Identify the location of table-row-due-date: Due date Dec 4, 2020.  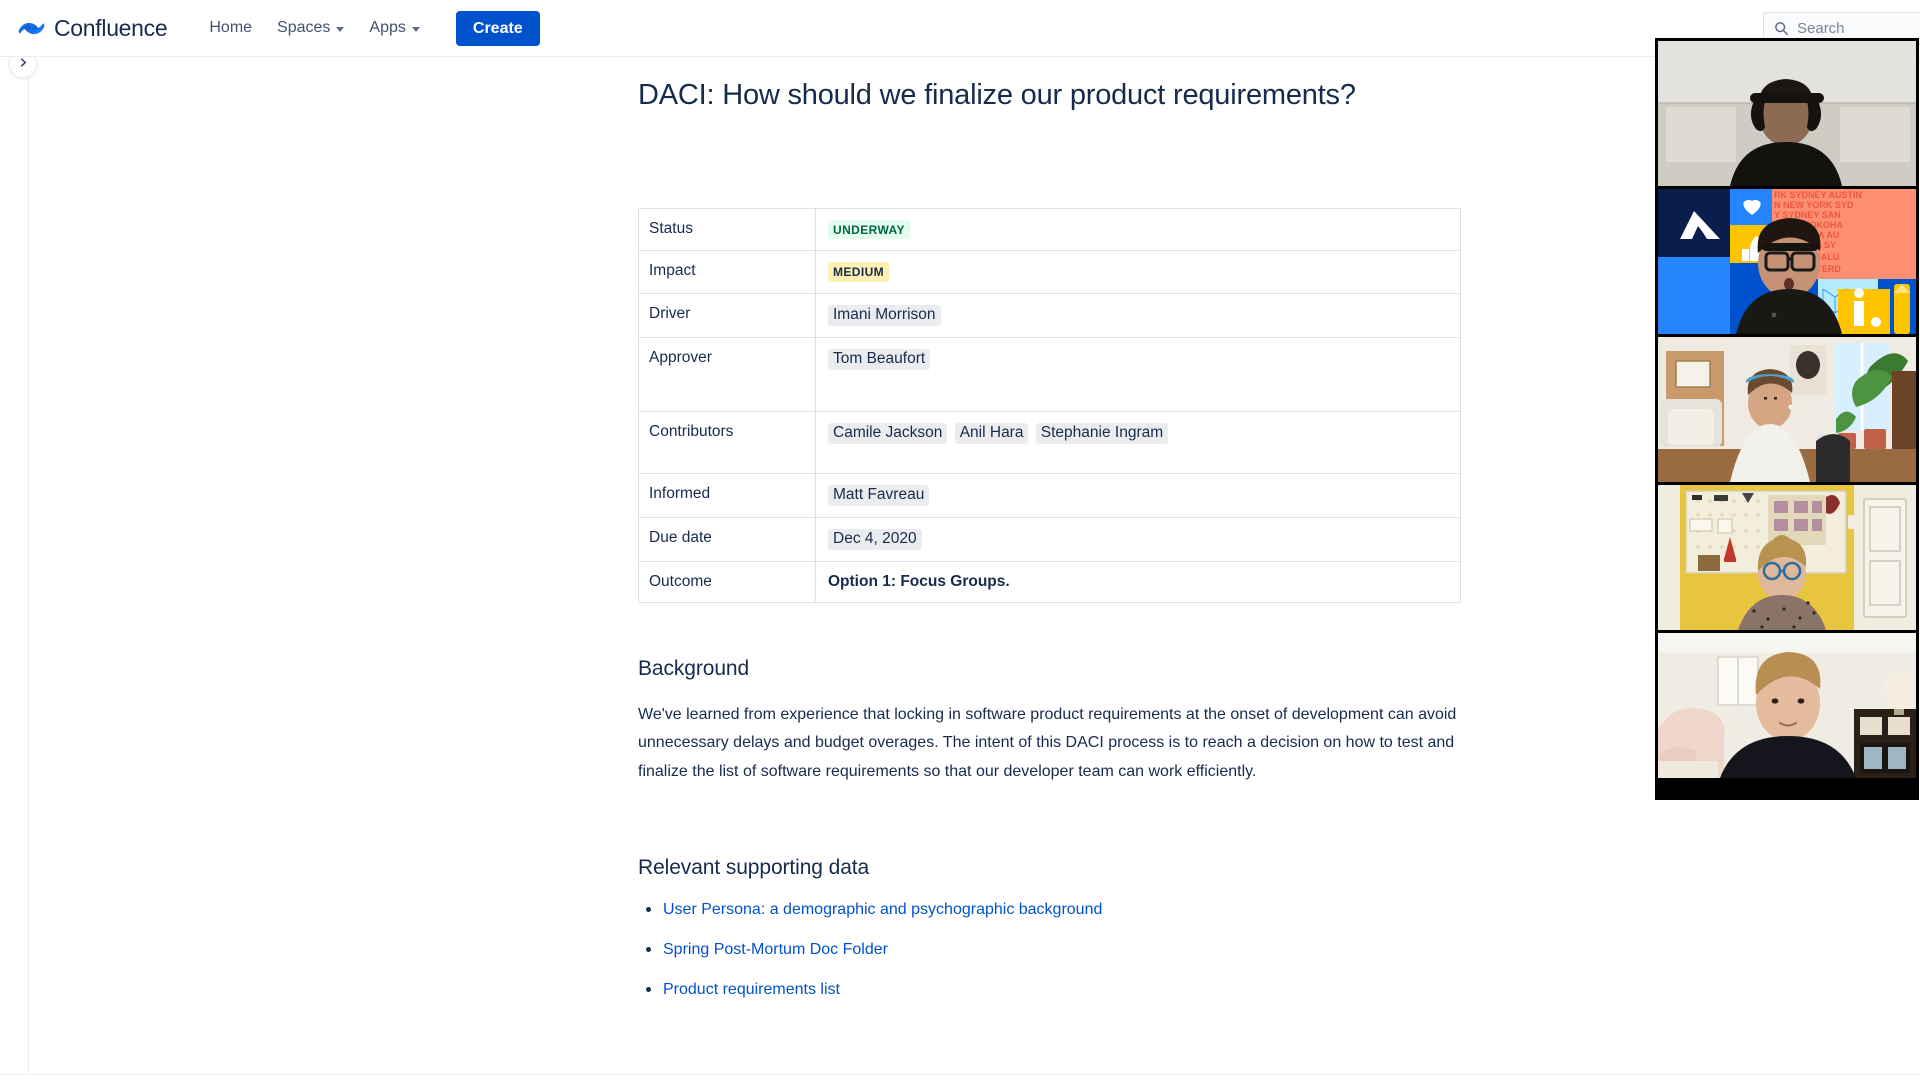
(1049, 539).